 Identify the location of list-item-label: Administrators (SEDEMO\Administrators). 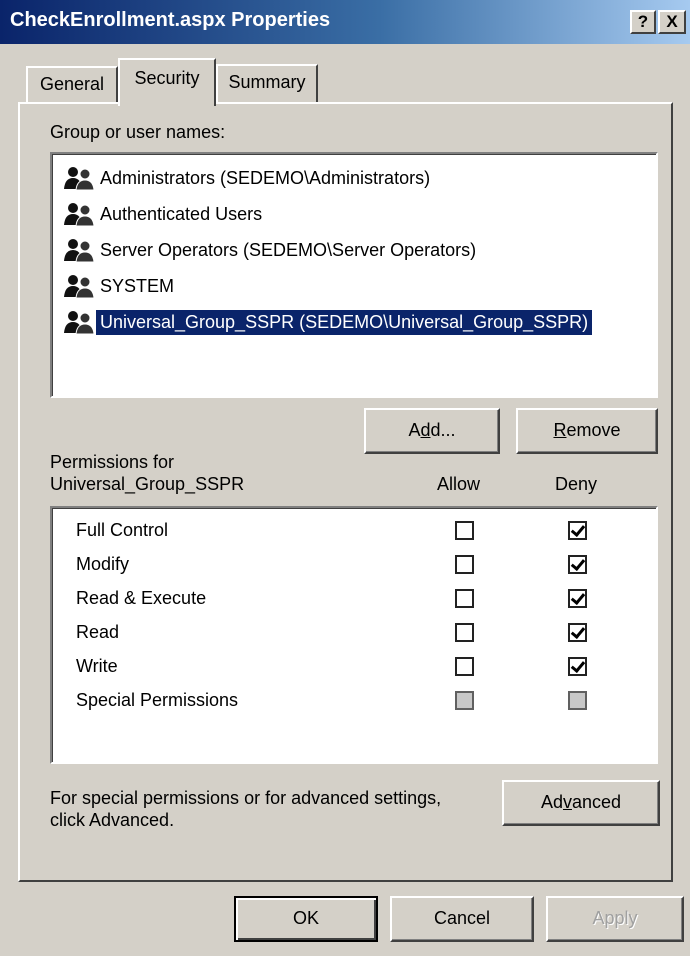
(265, 177).